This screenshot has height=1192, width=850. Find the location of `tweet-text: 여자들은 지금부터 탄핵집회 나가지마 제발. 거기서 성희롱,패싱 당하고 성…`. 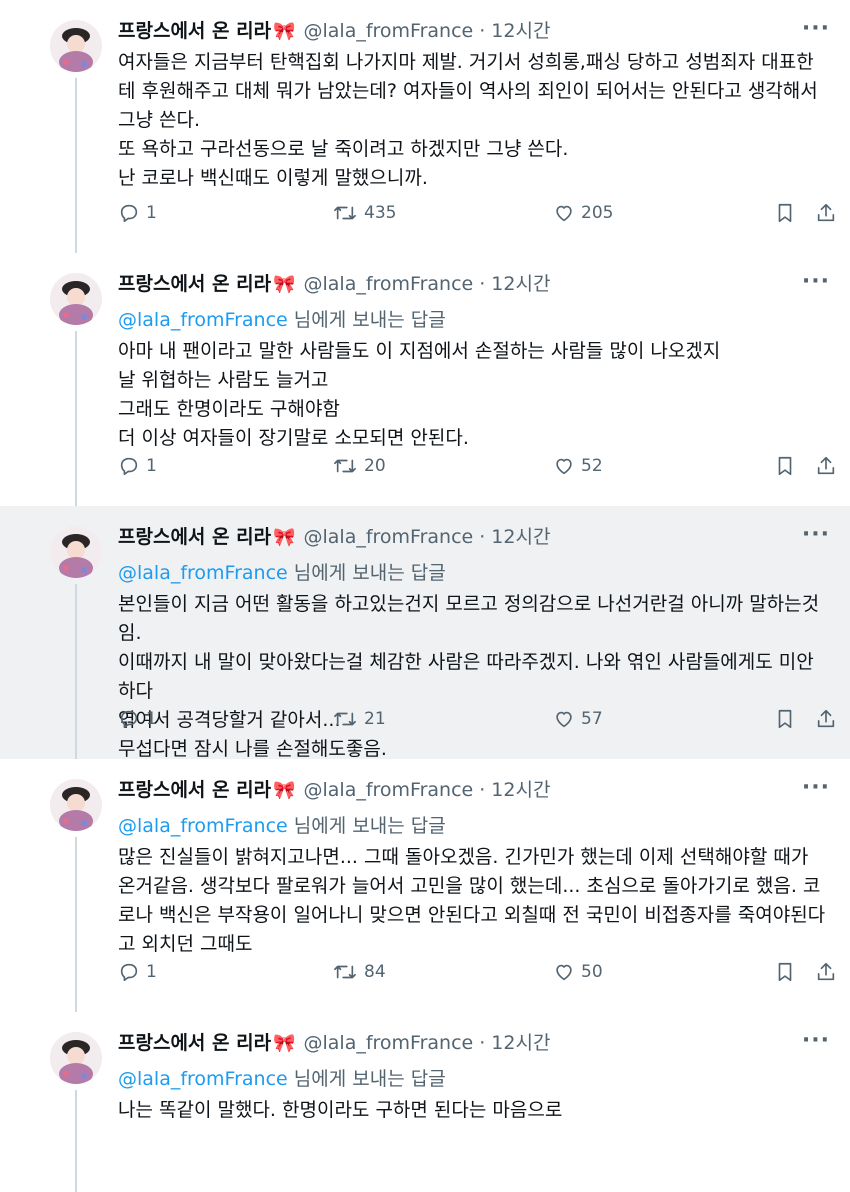

tweet-text: 여자들은 지금부터 탄핵집회 나가지마 제발. 거기서 성희롱,패싱 당하고 성… is located at coordinates (468, 120).